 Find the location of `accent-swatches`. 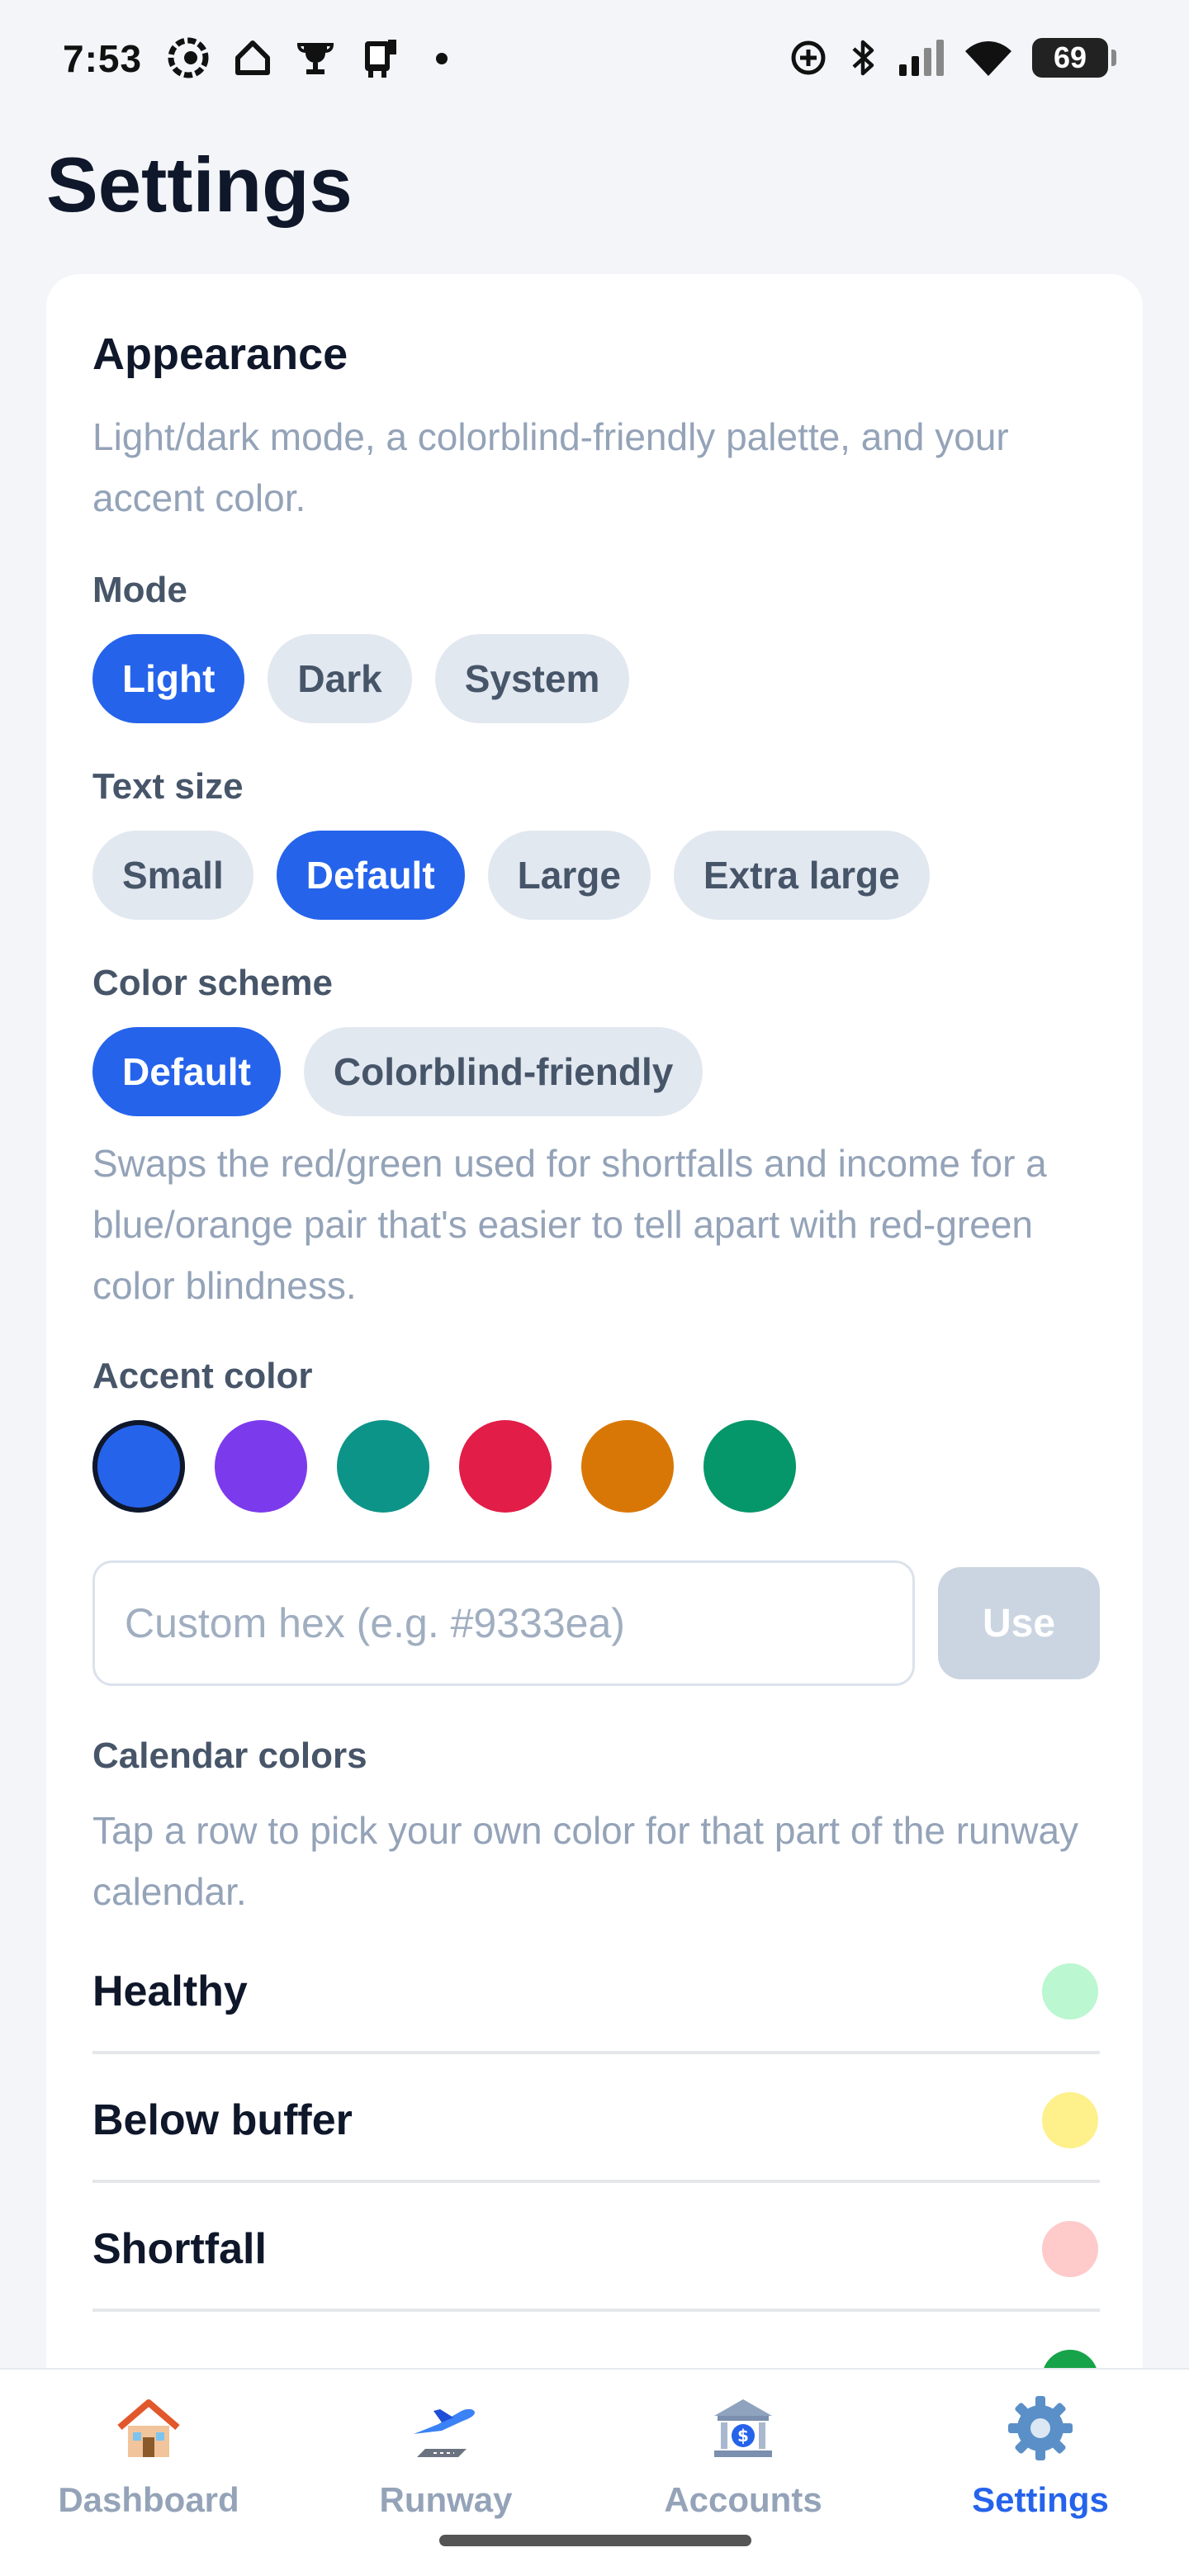

accent-swatches is located at coordinates (444, 1466).